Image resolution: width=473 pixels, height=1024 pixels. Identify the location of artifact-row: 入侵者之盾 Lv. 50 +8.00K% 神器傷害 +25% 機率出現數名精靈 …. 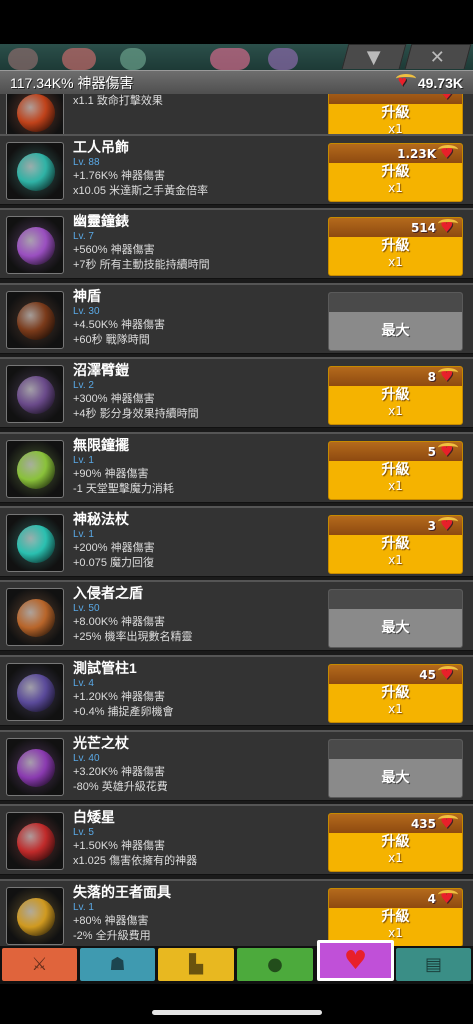
(236, 615).